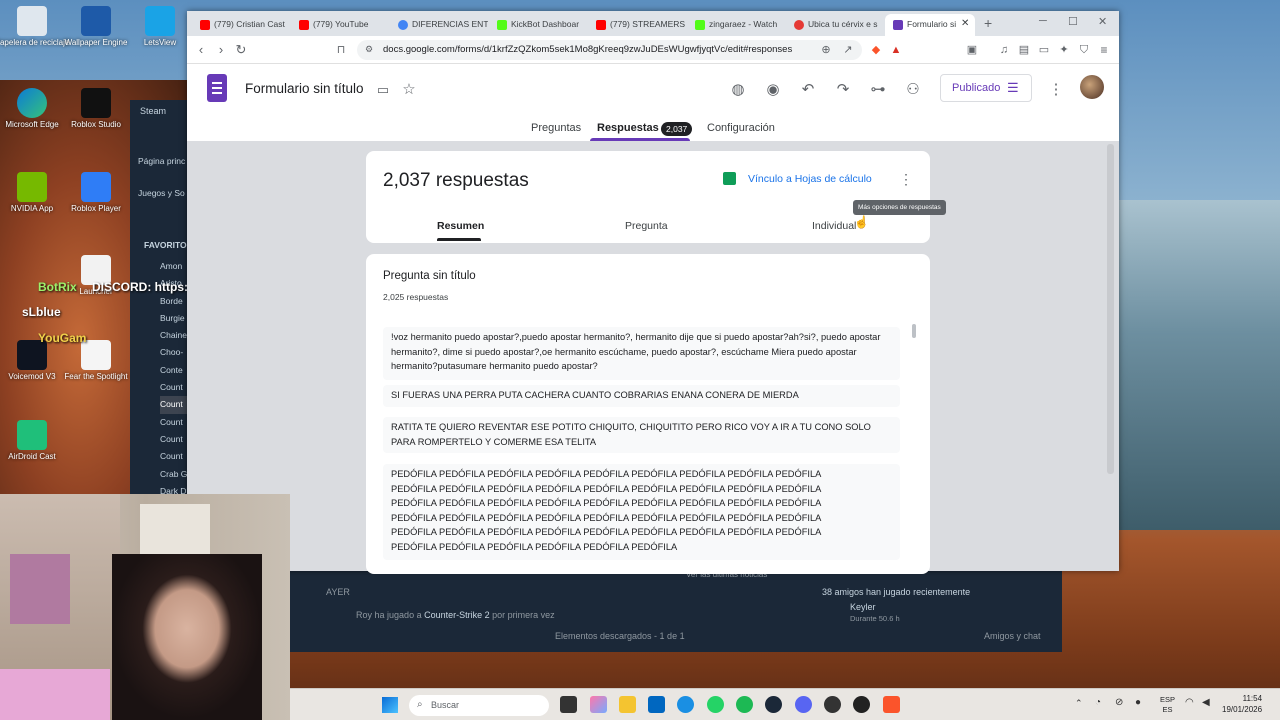 Image resolution: width=1280 pixels, height=720 pixels. I want to click on palette-icon: ◍, so click(738, 90).